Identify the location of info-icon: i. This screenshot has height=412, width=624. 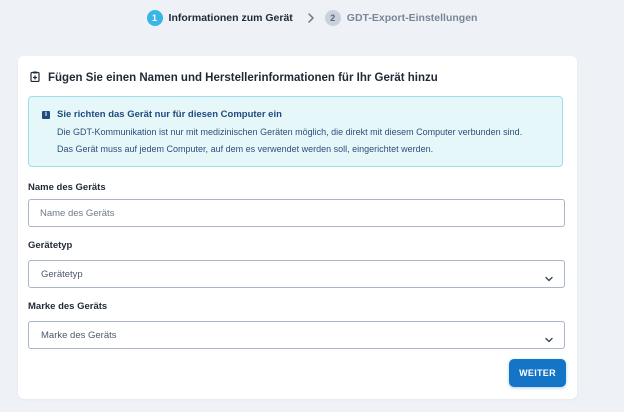
(46, 115).